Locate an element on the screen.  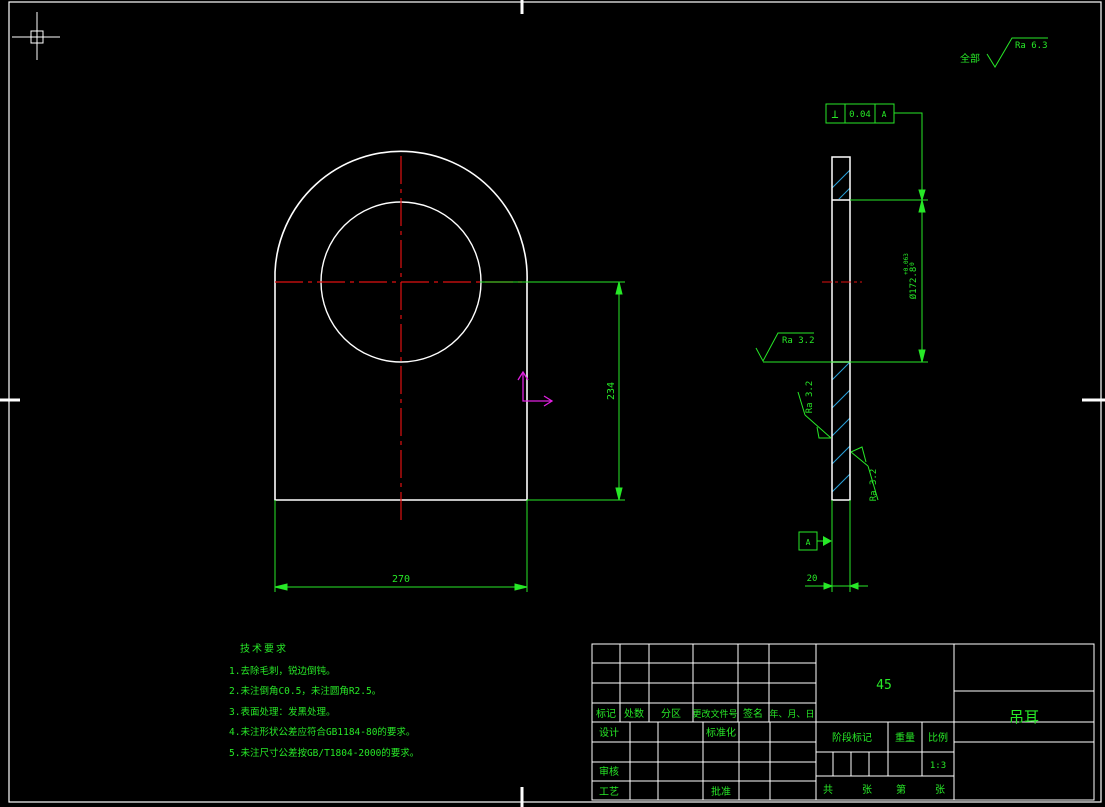
centerlines is located at coordinates (401, 338).